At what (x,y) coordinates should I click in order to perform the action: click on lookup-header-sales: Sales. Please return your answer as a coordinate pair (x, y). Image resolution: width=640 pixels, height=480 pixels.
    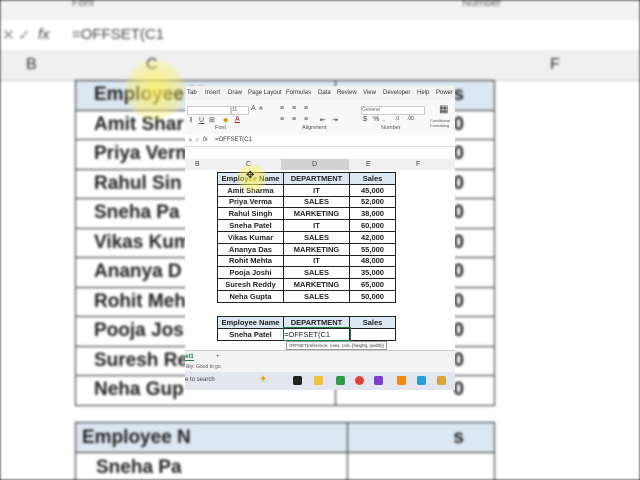
    Looking at the image, I should click on (372, 322).